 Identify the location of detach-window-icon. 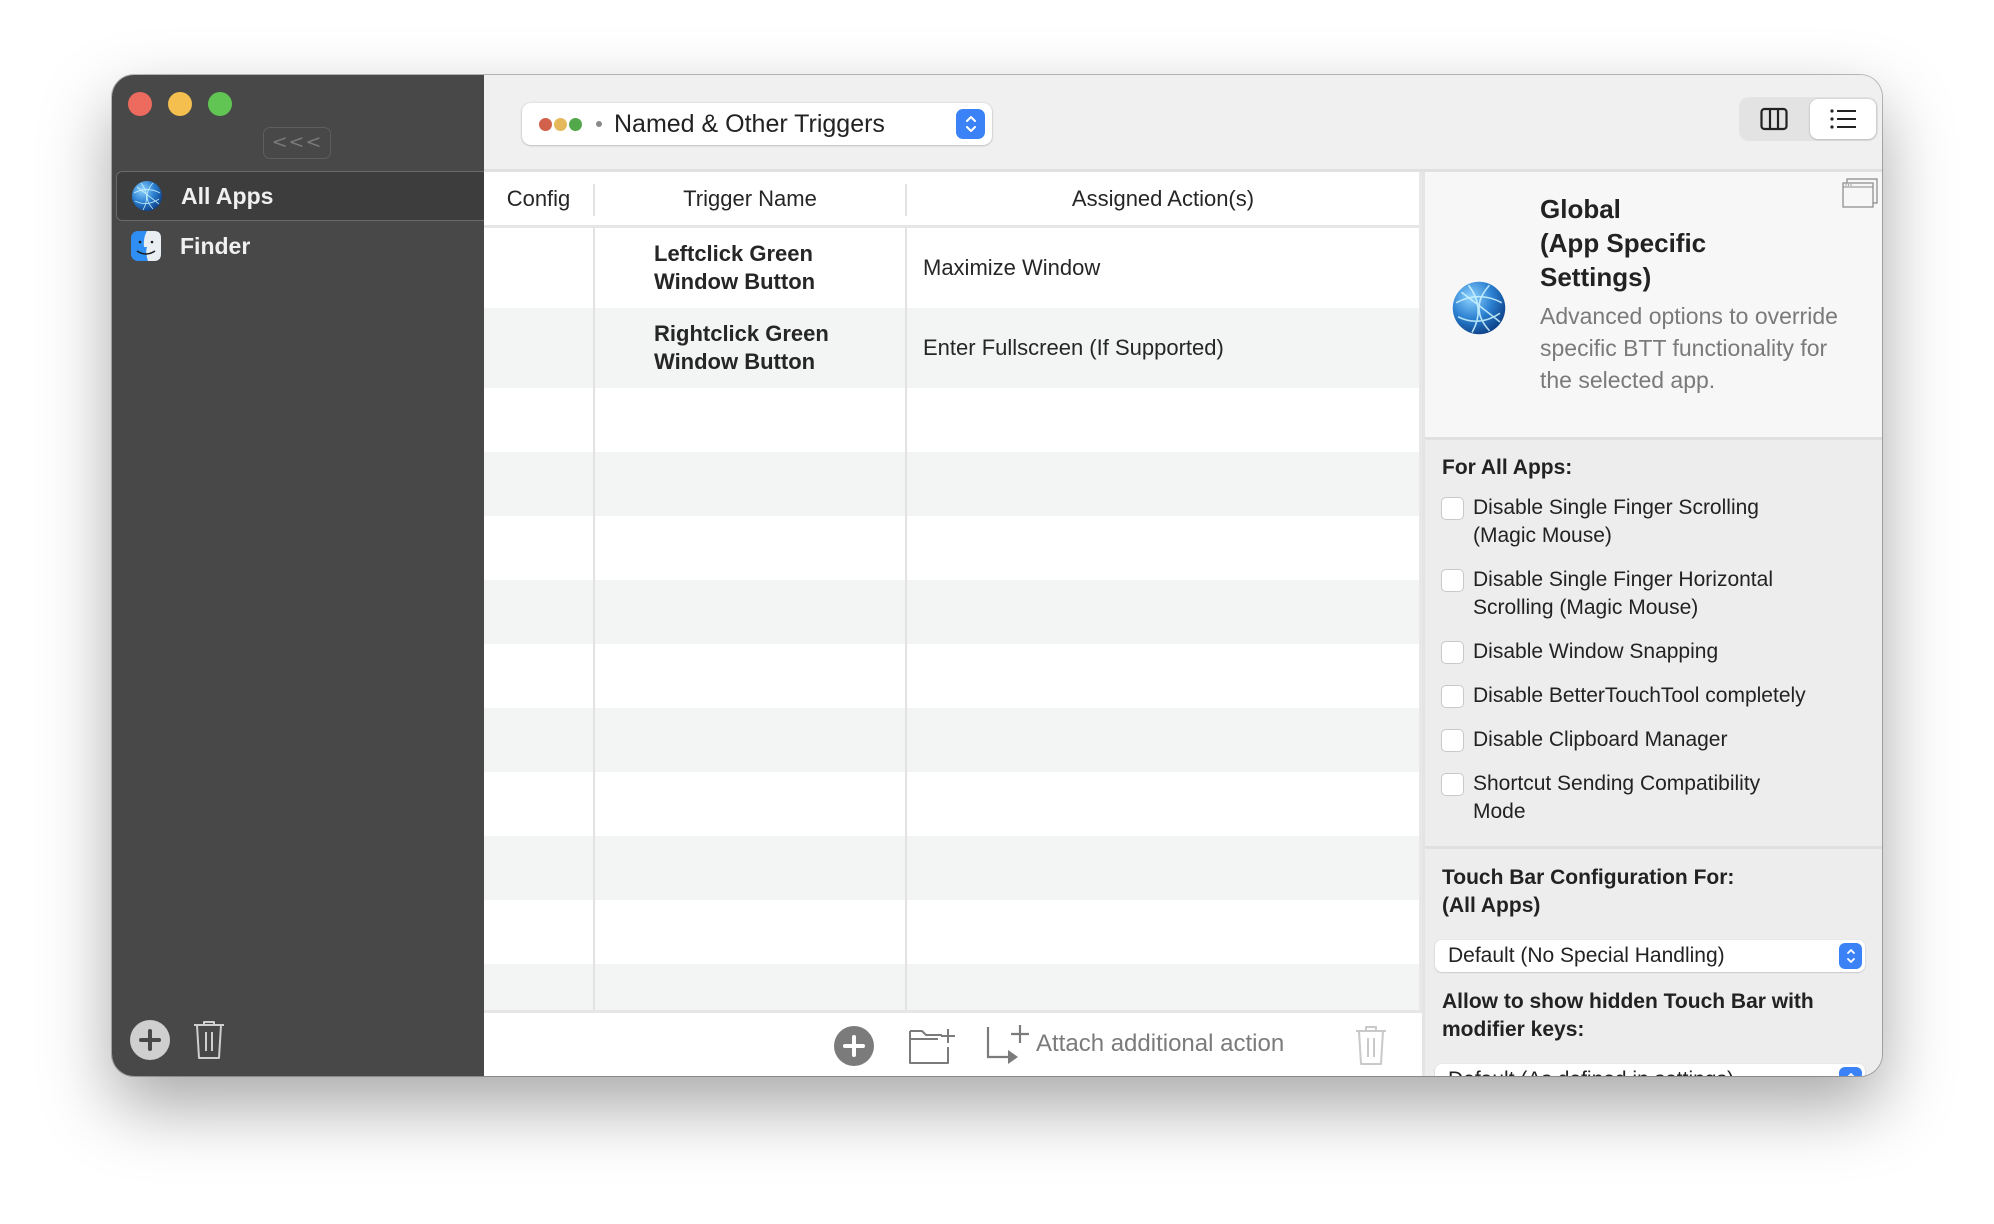
(1860, 193).